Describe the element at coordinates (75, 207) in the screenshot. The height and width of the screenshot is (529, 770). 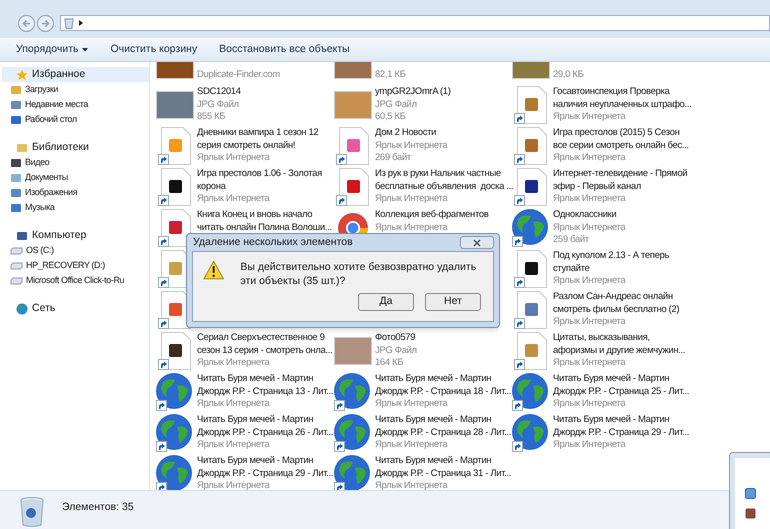
I see `nav-item: Музыка` at that location.